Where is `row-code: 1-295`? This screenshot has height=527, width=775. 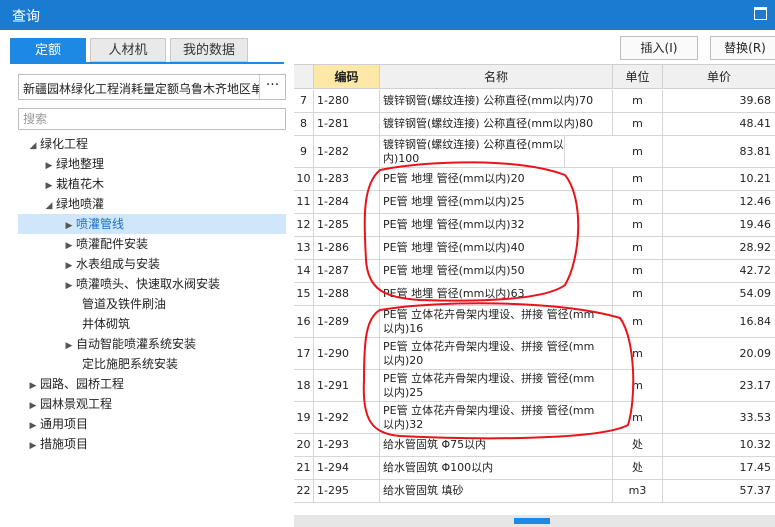 row-code: 1-295 is located at coordinates (347, 491).